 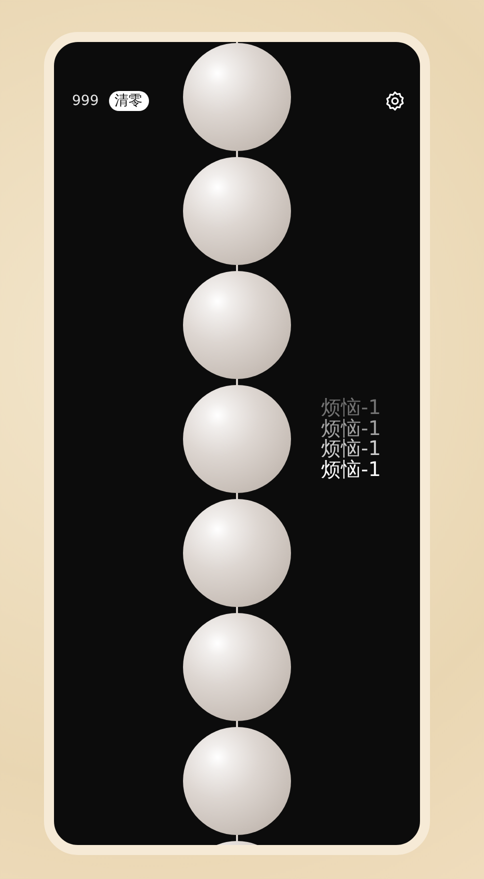 I want to click on reset-button: 清零, so click(x=128, y=101).